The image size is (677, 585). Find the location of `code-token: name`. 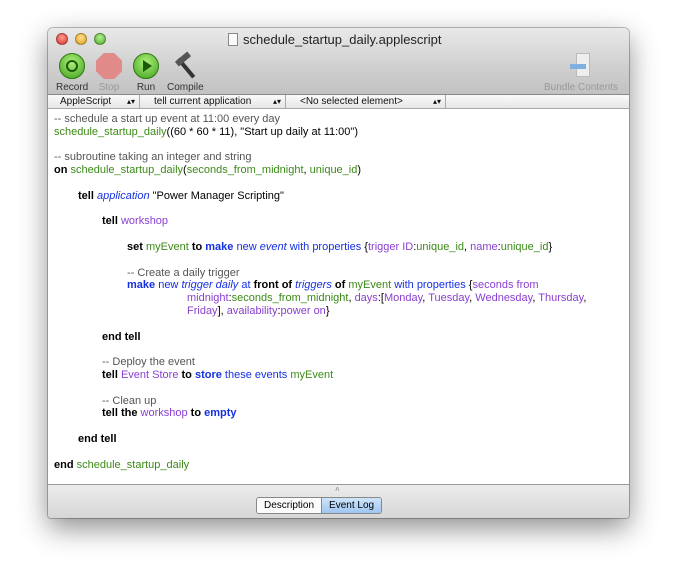

code-token: name is located at coordinates (484, 246).